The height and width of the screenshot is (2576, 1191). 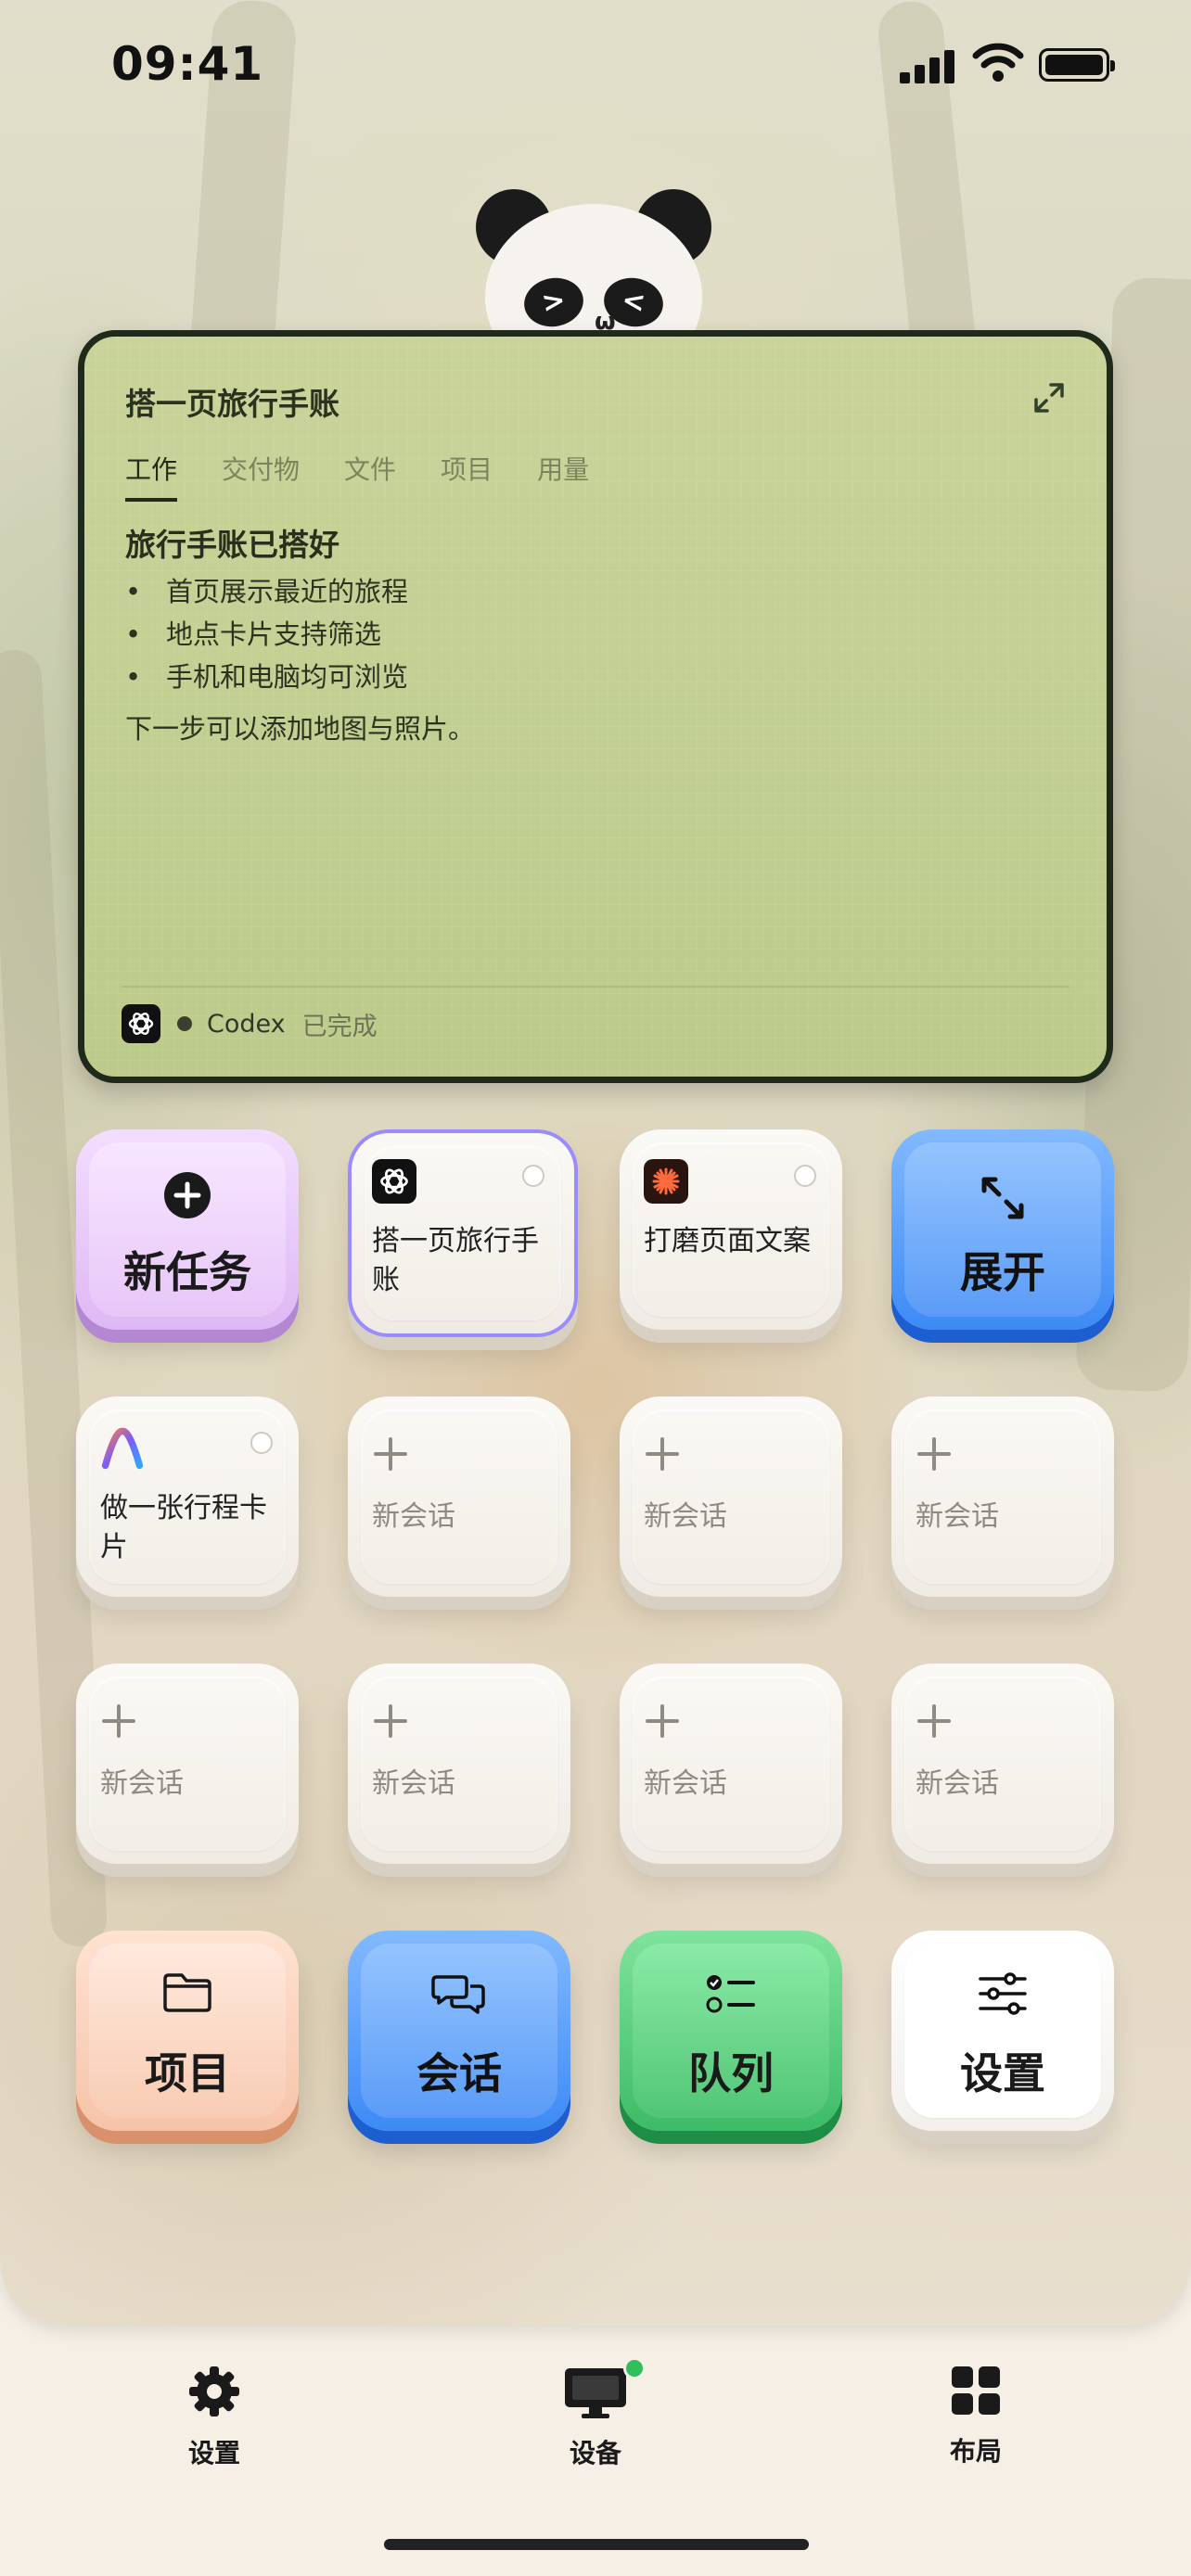 What do you see at coordinates (232, 404) in the screenshot?
I see `card-title: 搭一页旅行手账` at bounding box center [232, 404].